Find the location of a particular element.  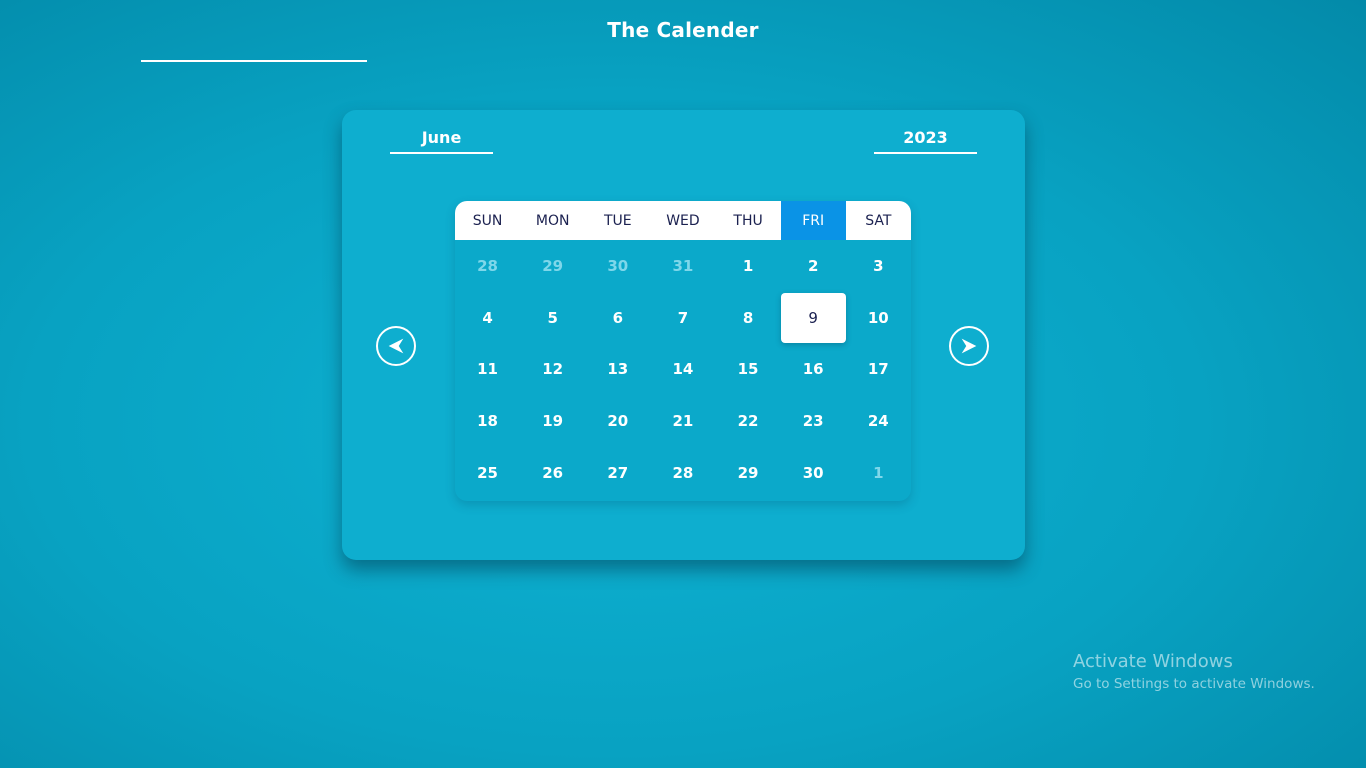

next-month-button is located at coordinates (969, 346).